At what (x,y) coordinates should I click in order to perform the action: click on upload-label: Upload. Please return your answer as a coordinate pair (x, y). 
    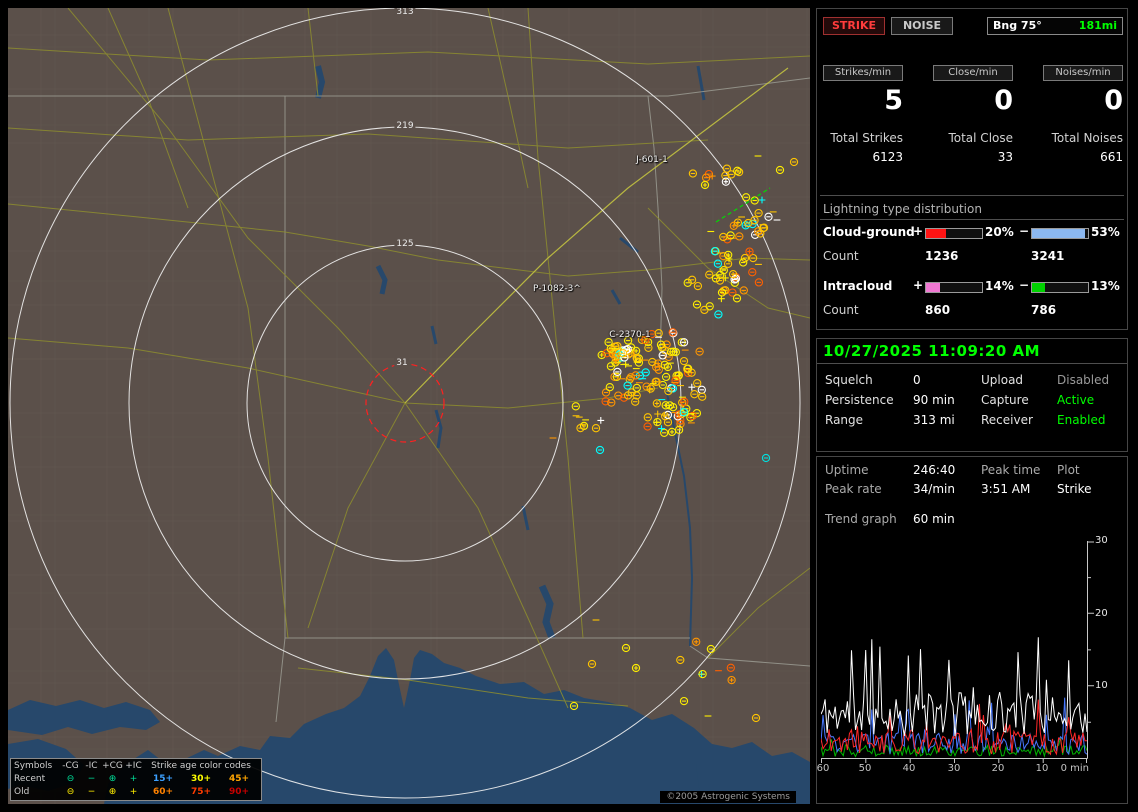
    Looking at the image, I should click on (1002, 380).